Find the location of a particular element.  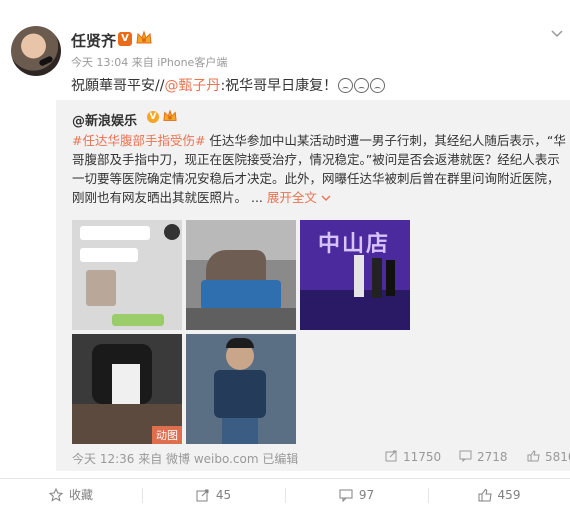

action-bar: 收藏 45 97 459 is located at coordinates (285, 494).